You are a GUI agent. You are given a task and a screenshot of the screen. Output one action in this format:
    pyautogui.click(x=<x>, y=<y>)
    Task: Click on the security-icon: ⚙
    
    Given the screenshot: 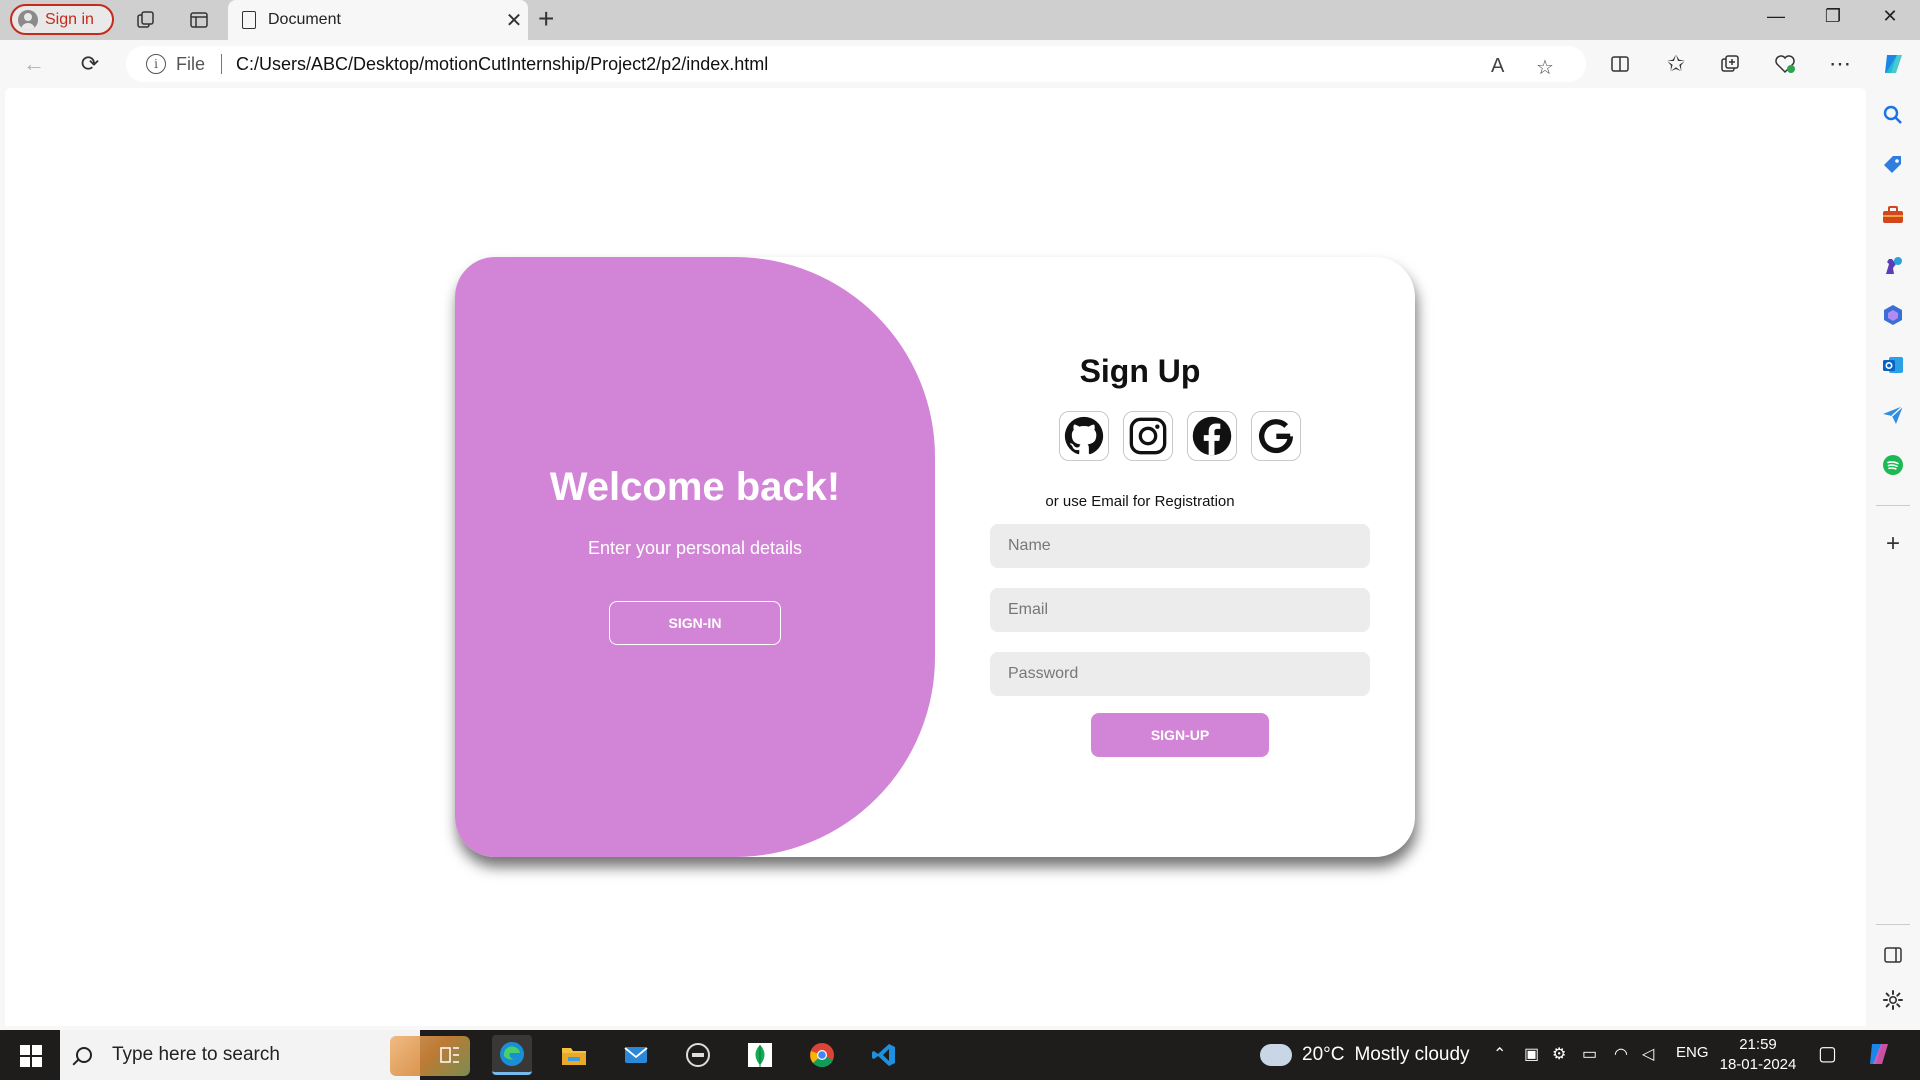 What is the action you would take?
    pyautogui.click(x=1559, y=1054)
    